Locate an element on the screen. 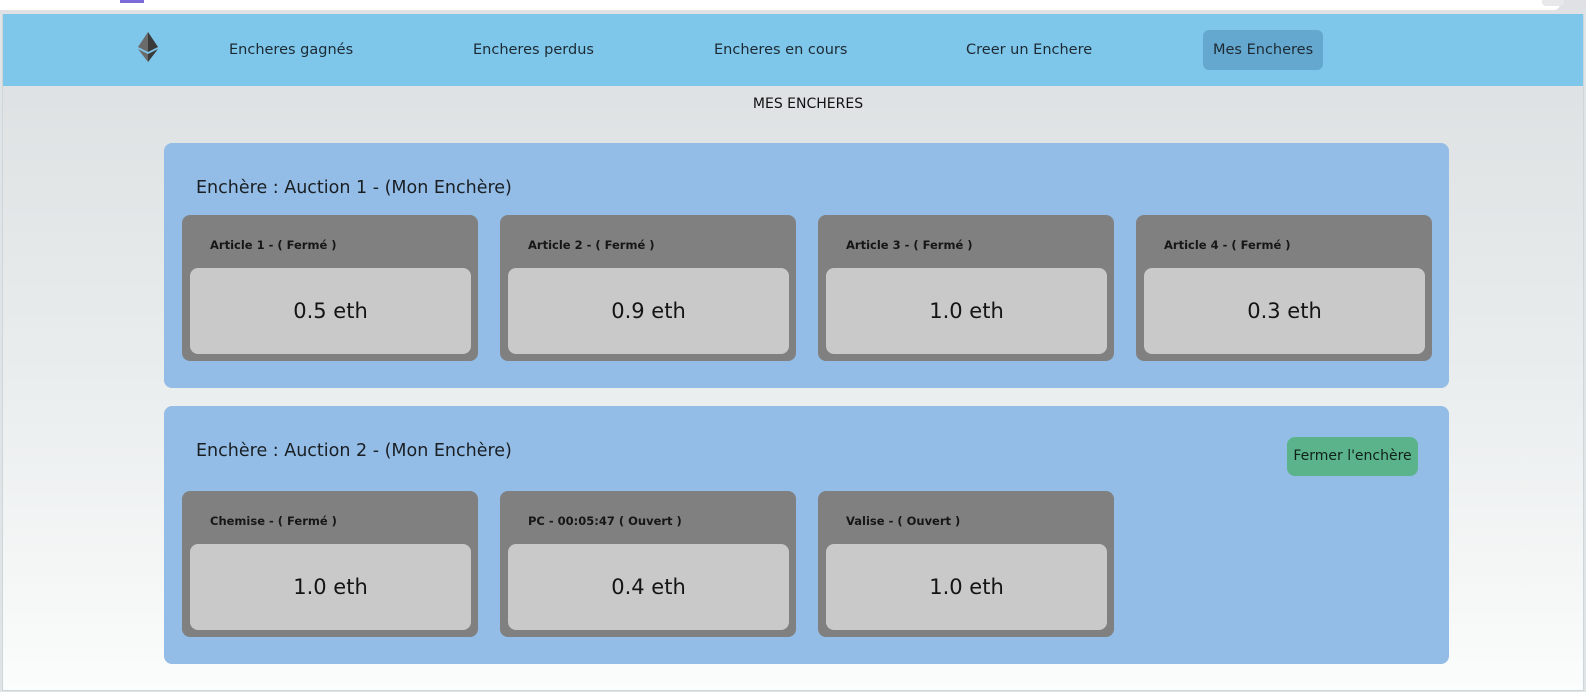 This screenshot has width=1586, height=692. article-title: Article 2 - ( Fermé ) is located at coordinates (591, 245).